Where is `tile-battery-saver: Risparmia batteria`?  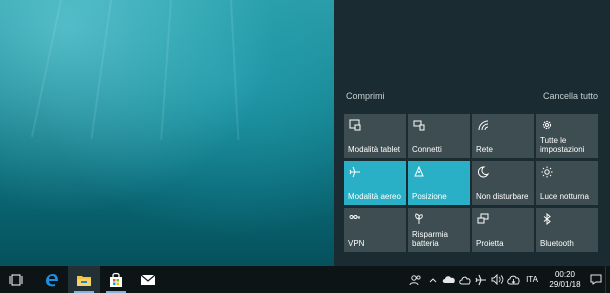 tile-battery-saver: Risparmia batteria is located at coordinates (439, 230).